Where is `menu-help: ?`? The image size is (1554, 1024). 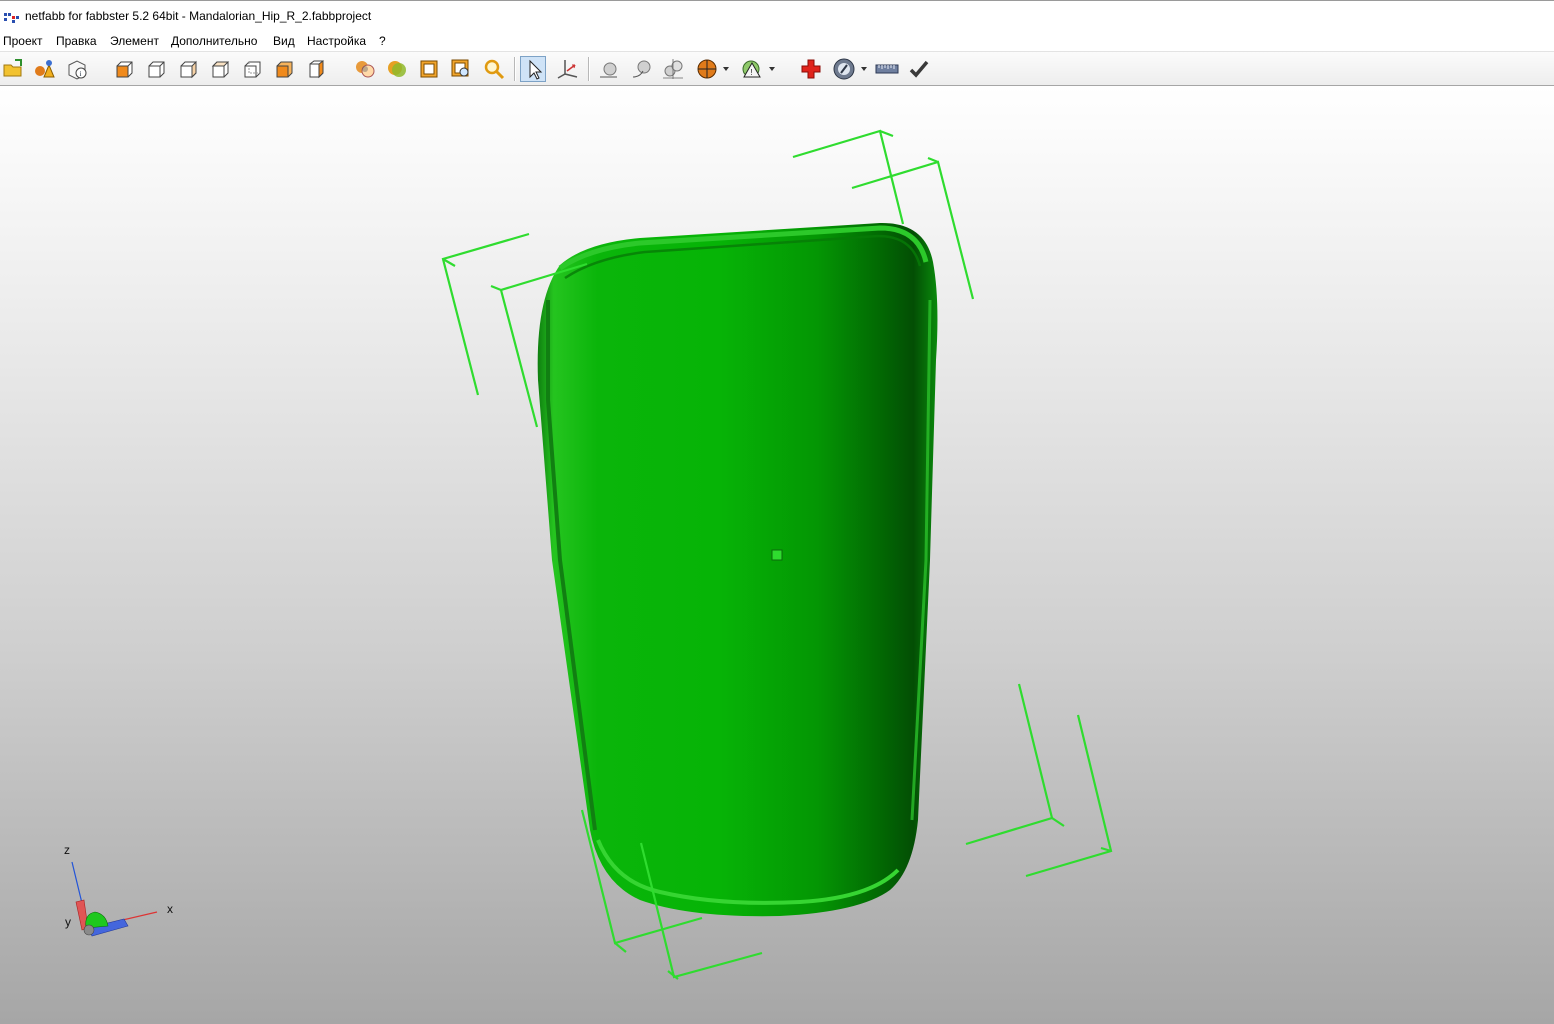
menu-help: ? is located at coordinates (382, 41).